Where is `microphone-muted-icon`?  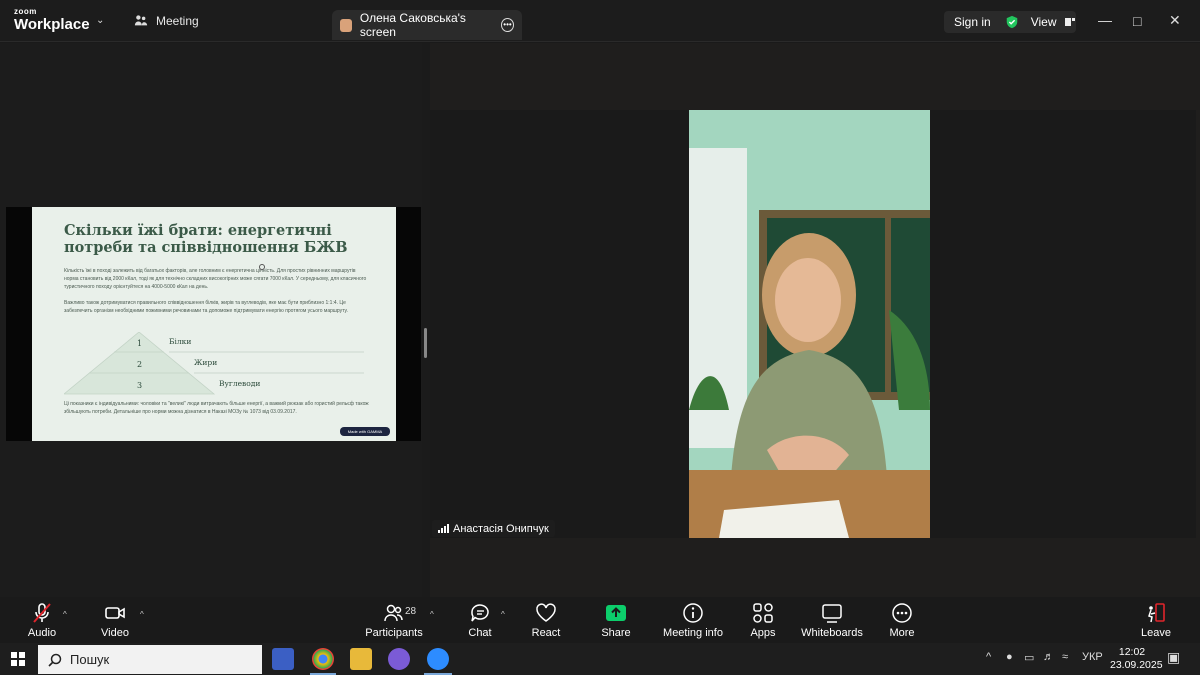
microphone-muted-icon is located at coordinates (42, 613).